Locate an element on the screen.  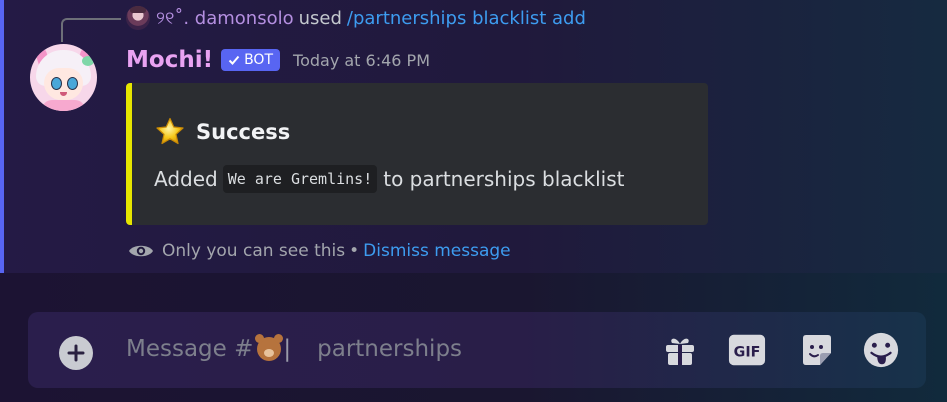
bot-tag: BOT is located at coordinates (251, 60).